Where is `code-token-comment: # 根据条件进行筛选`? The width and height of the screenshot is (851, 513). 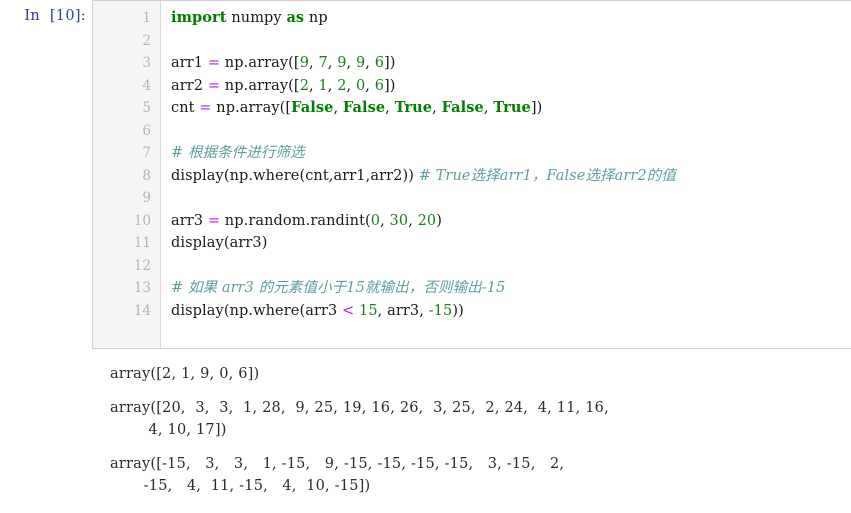 code-token-comment: # 根据条件进行筛选 is located at coordinates (238, 153).